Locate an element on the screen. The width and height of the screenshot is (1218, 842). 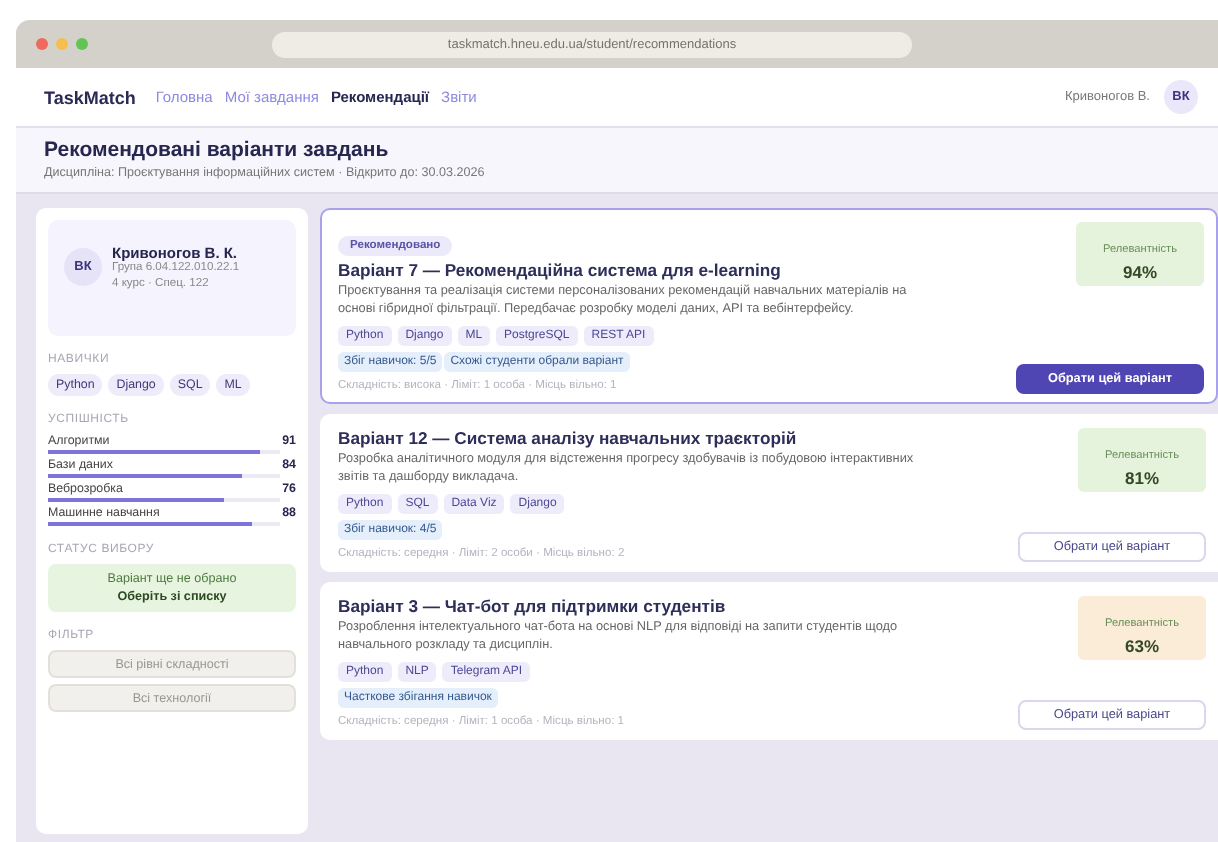
minimize-dot is located at coordinates (62, 44).